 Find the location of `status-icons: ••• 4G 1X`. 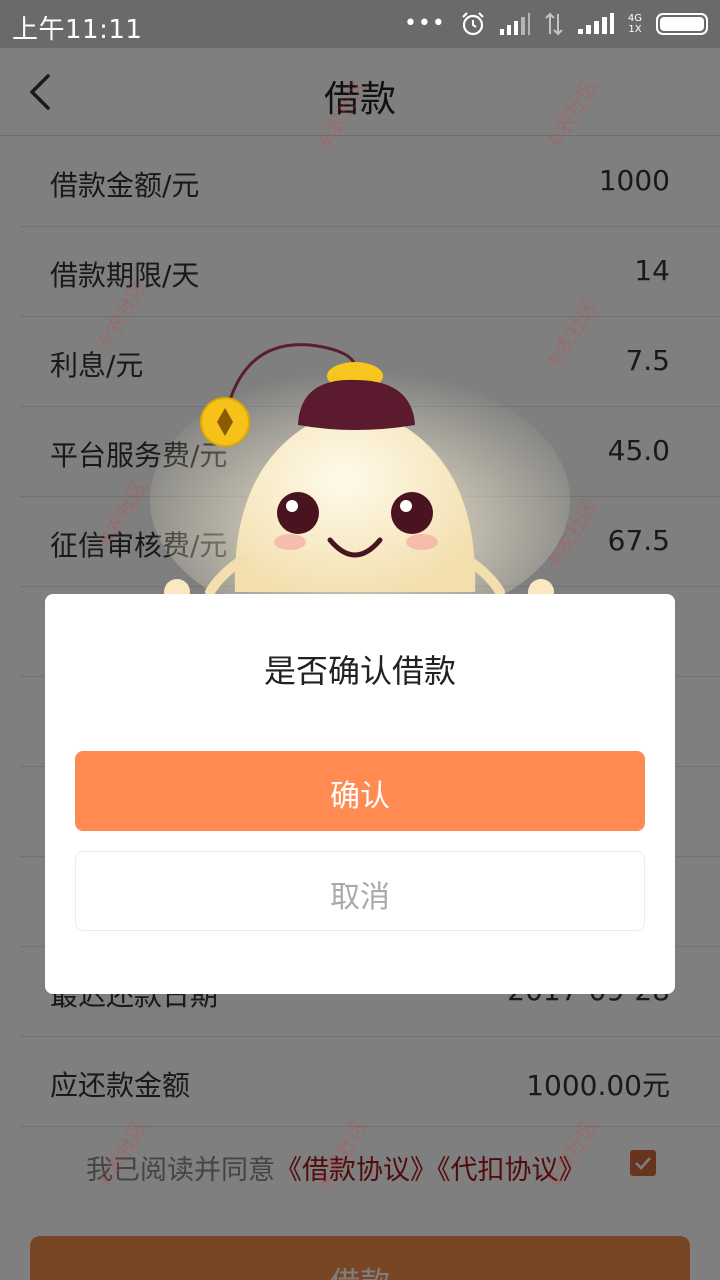

status-icons: ••• 4G 1X is located at coordinates (556, 24).